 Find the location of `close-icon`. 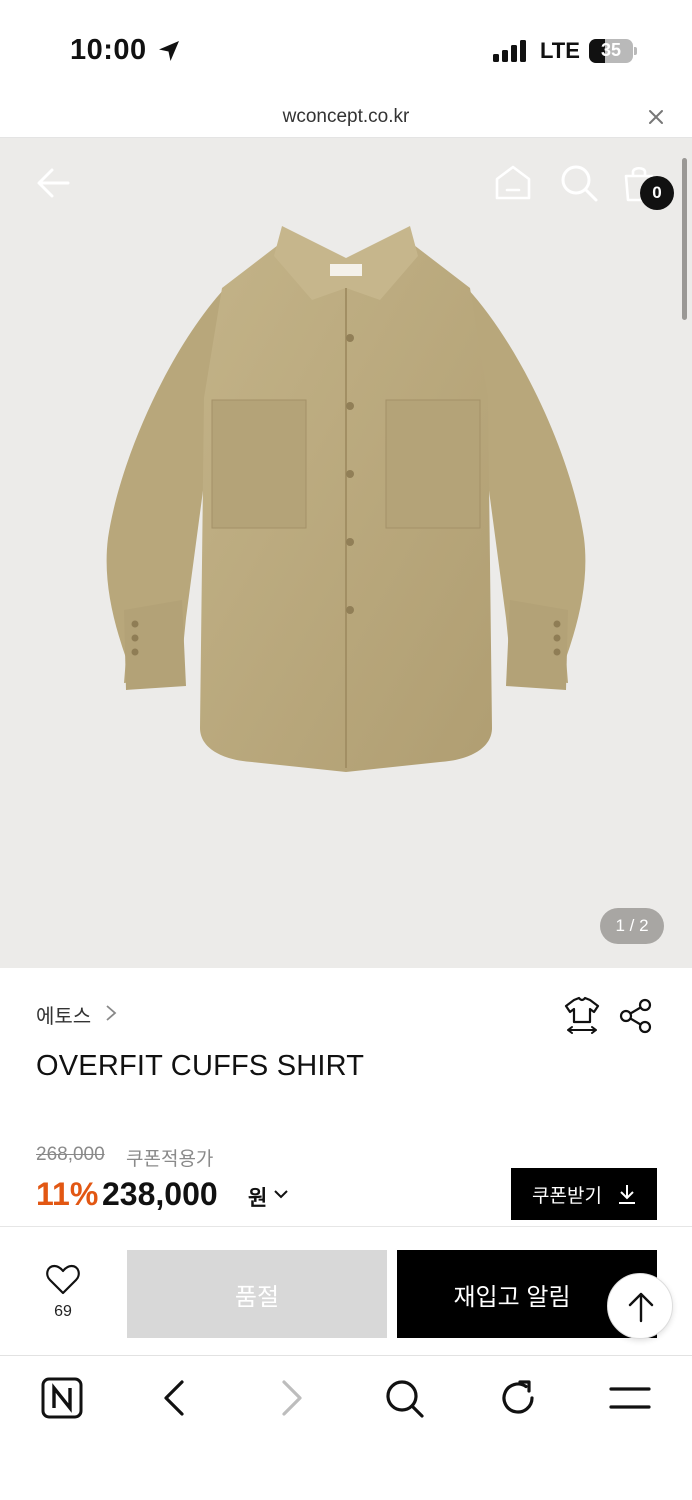

close-icon is located at coordinates (656, 117).